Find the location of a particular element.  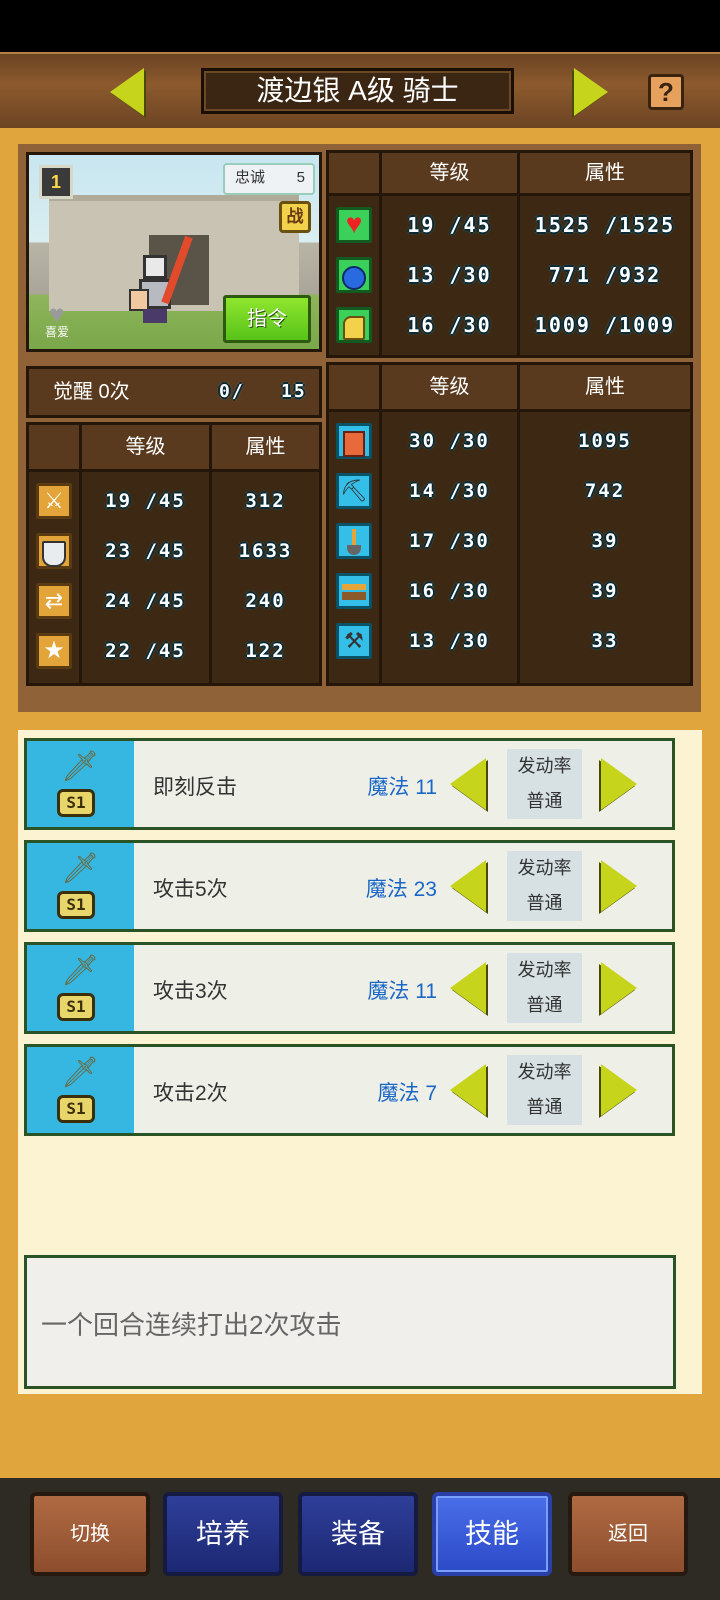

vitals-level-header: 等级 is located at coordinates (449, 173).